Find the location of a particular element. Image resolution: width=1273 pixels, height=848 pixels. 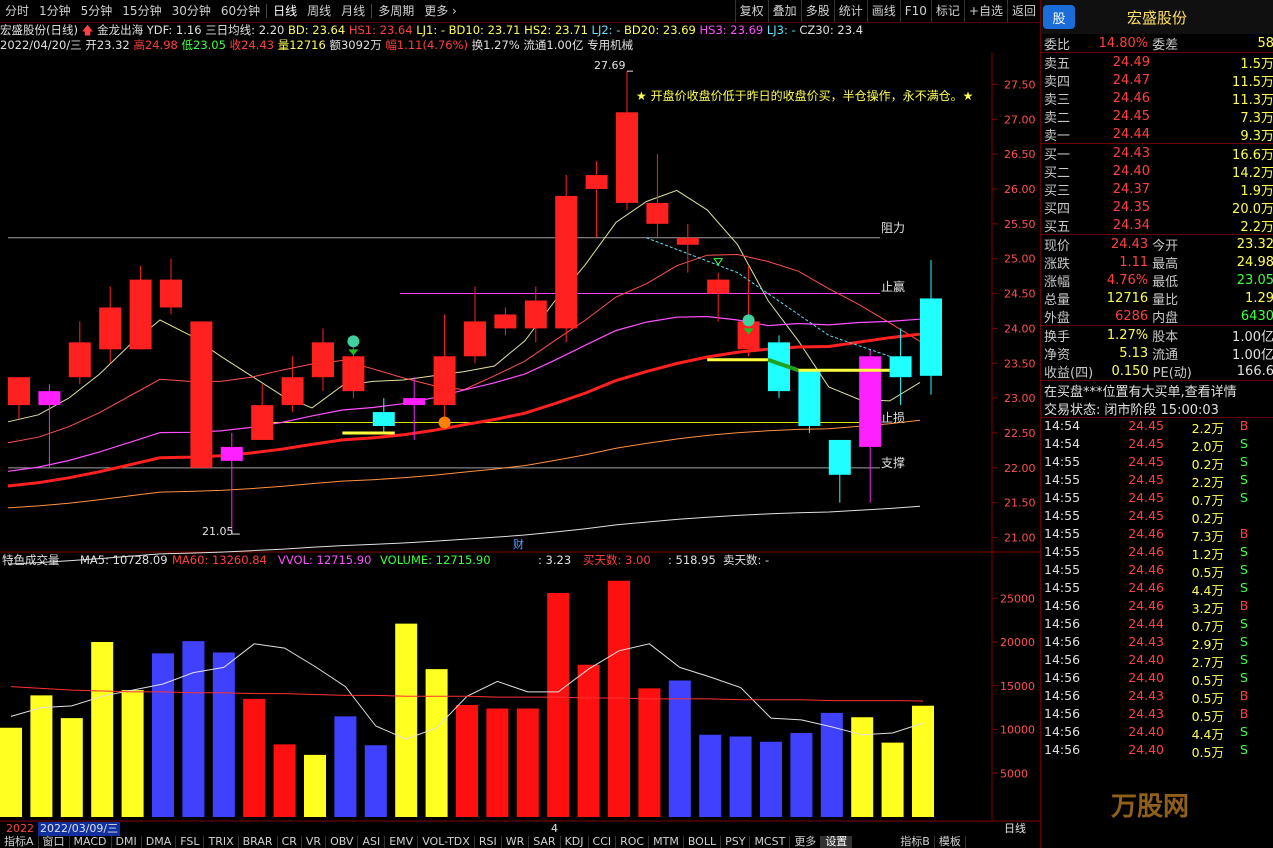

indicator-tab-6: TRIX is located at coordinates (221, 842).